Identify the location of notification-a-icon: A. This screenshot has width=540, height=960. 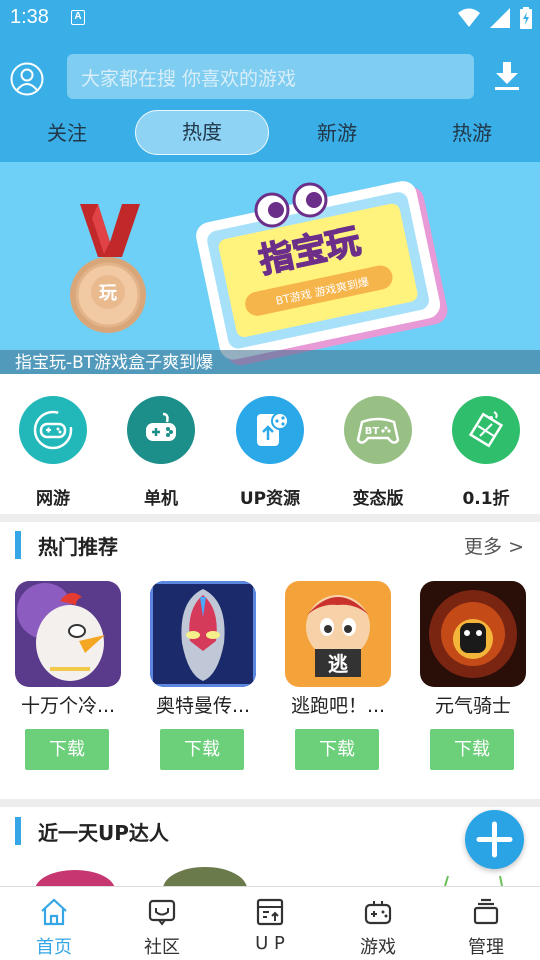
(78, 17).